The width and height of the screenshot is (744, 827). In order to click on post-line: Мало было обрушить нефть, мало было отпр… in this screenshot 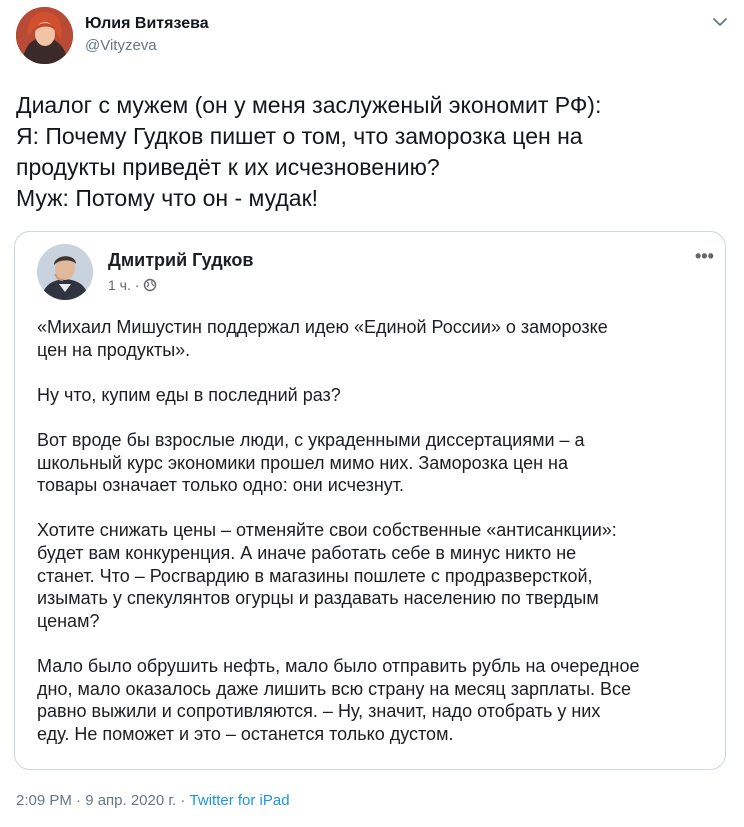, I will do `click(338, 665)`.